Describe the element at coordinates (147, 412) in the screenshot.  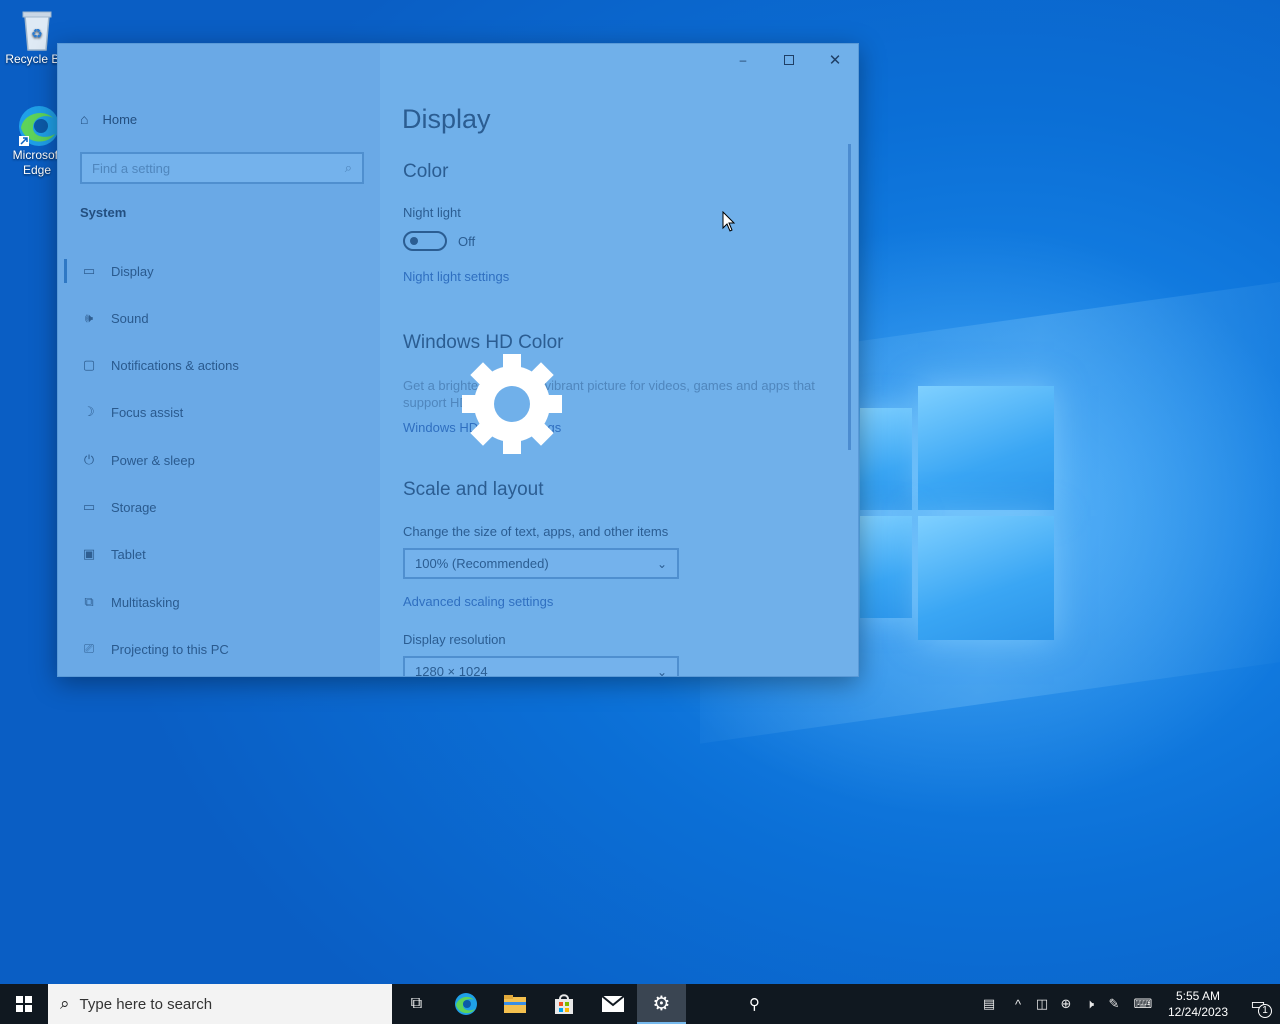
I see `sidebar-item-label: Focus assist` at that location.